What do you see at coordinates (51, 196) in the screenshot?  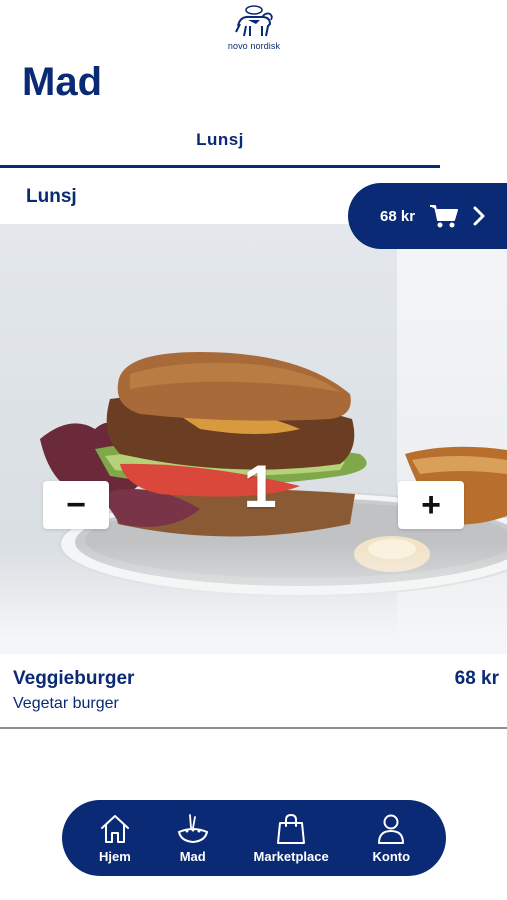 I see `section-title: Lunsj` at bounding box center [51, 196].